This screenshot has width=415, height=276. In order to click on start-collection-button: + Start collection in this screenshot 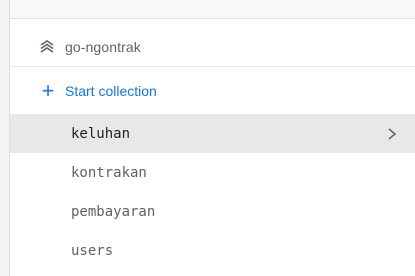, I will do `click(212, 91)`.